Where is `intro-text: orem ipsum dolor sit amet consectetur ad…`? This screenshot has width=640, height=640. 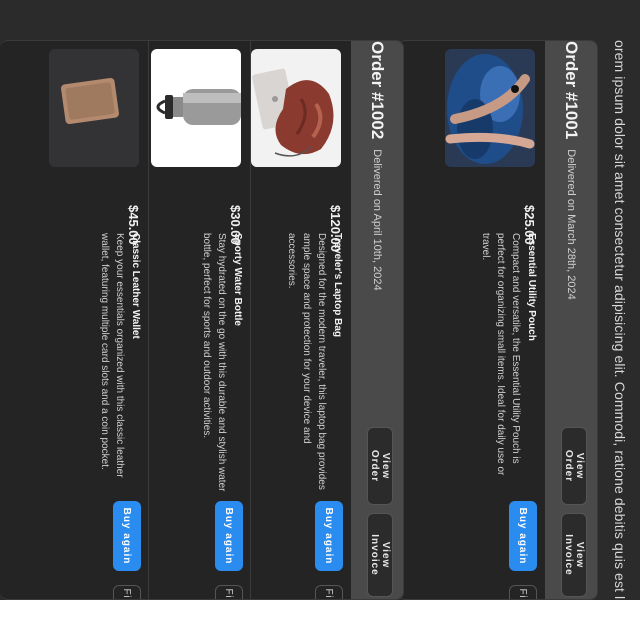 intro-text: orem ipsum dolor sit amet consectetur ad… is located at coordinates (620, 320).